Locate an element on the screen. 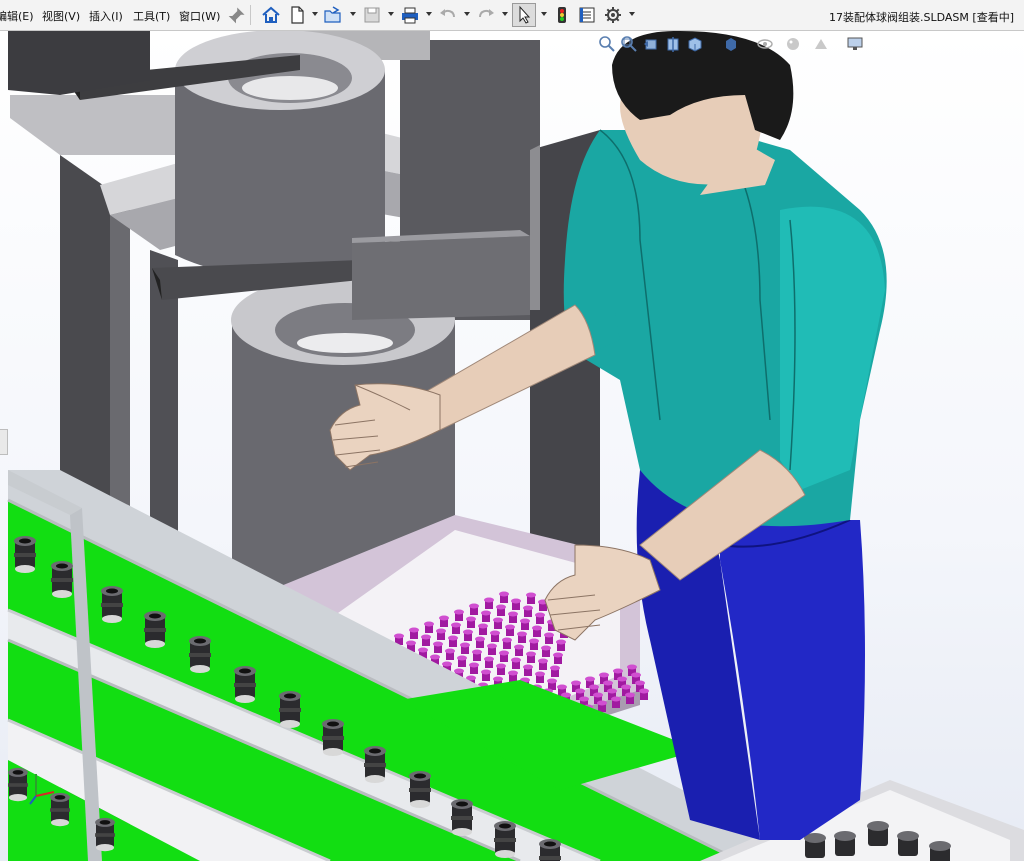 The image size is (1024, 861). menu-tools: 工具(T) is located at coordinates (151, 16).